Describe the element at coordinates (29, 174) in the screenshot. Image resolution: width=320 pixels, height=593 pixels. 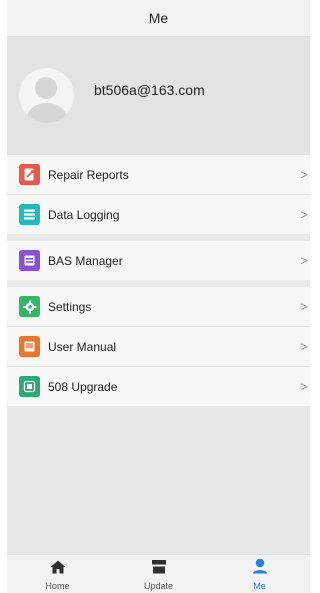
I see `report-icon` at that location.